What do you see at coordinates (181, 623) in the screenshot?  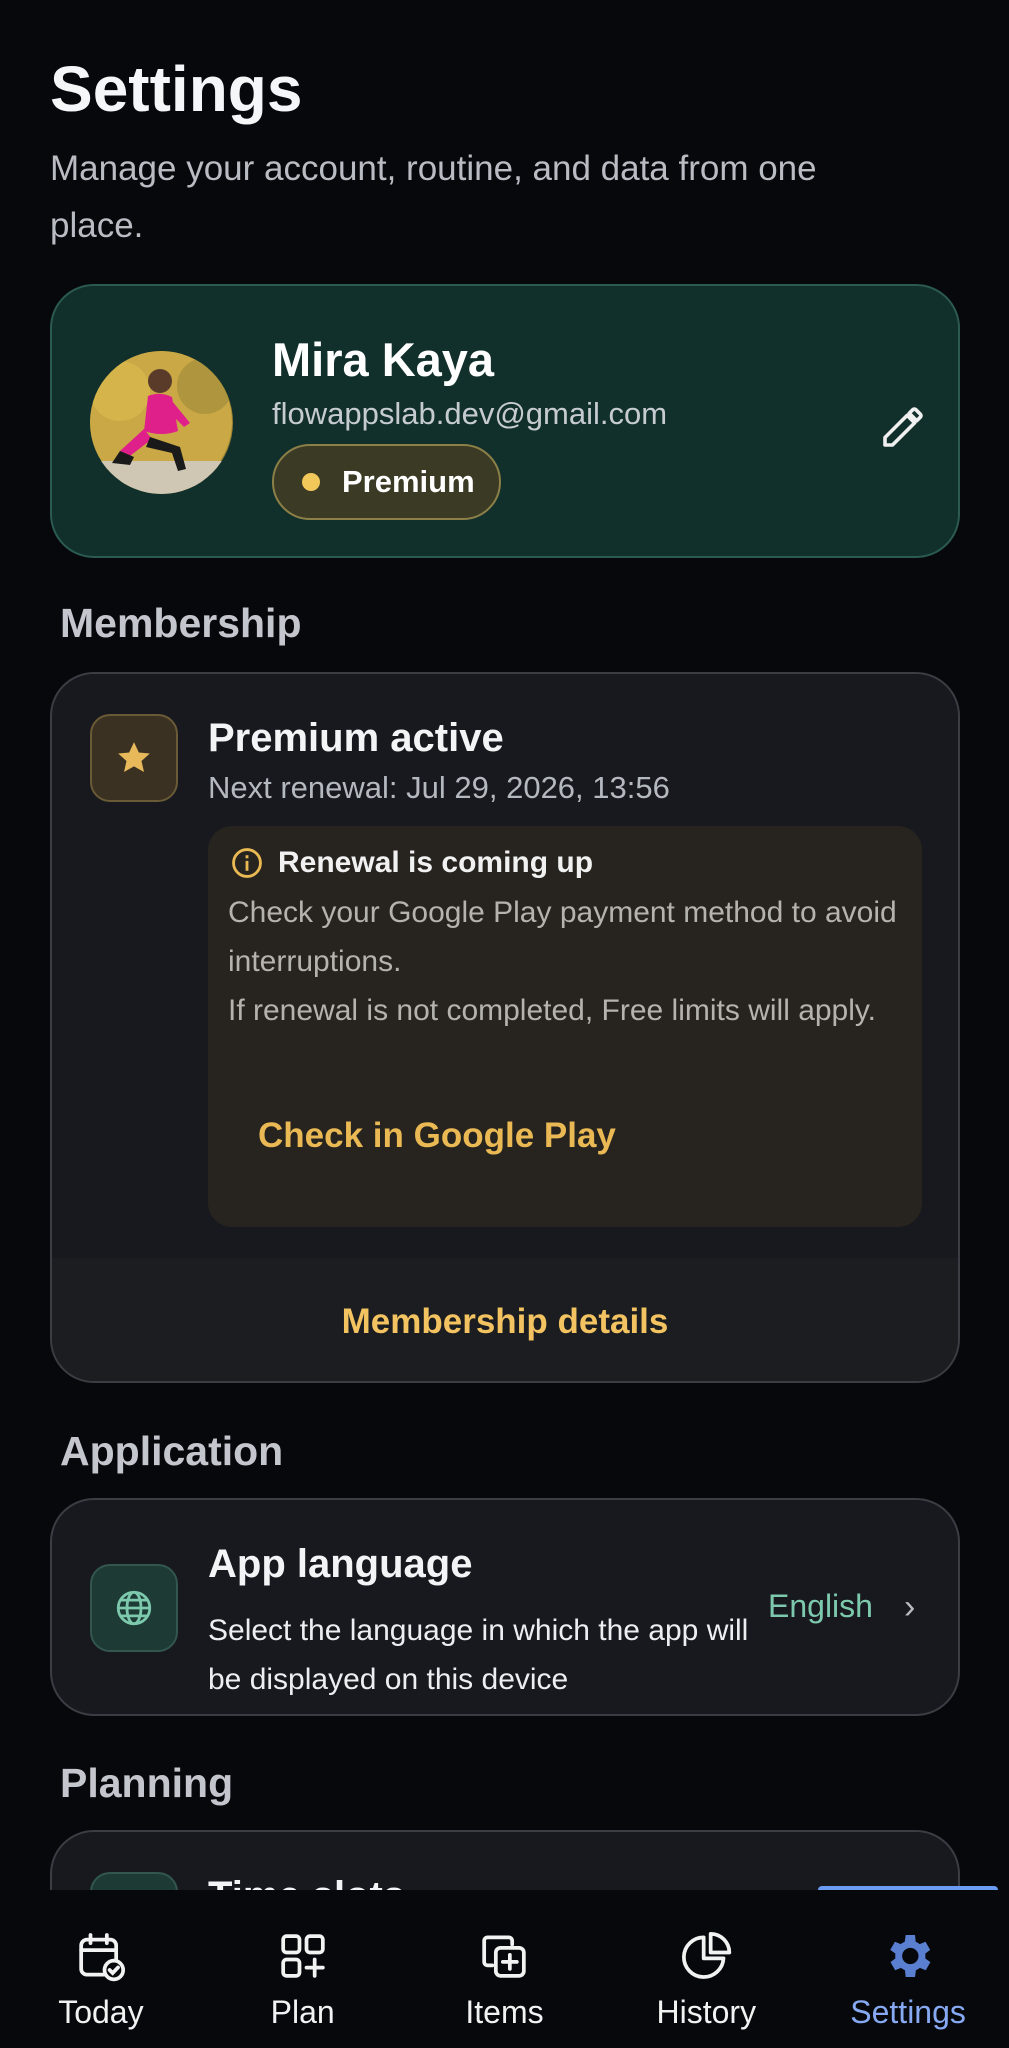 I see `section-title-membership: Membership` at bounding box center [181, 623].